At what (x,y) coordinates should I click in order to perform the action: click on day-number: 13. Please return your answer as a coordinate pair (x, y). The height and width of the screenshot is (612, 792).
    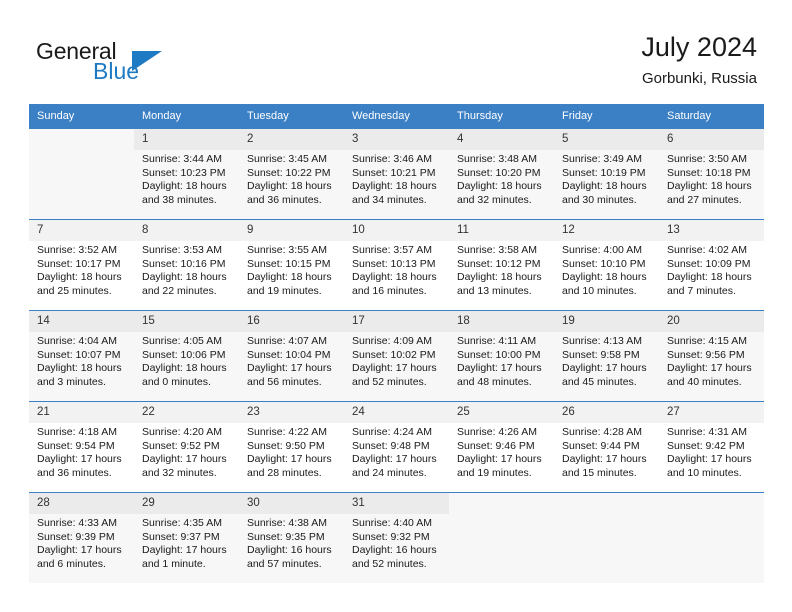
    Looking at the image, I should click on (711, 230).